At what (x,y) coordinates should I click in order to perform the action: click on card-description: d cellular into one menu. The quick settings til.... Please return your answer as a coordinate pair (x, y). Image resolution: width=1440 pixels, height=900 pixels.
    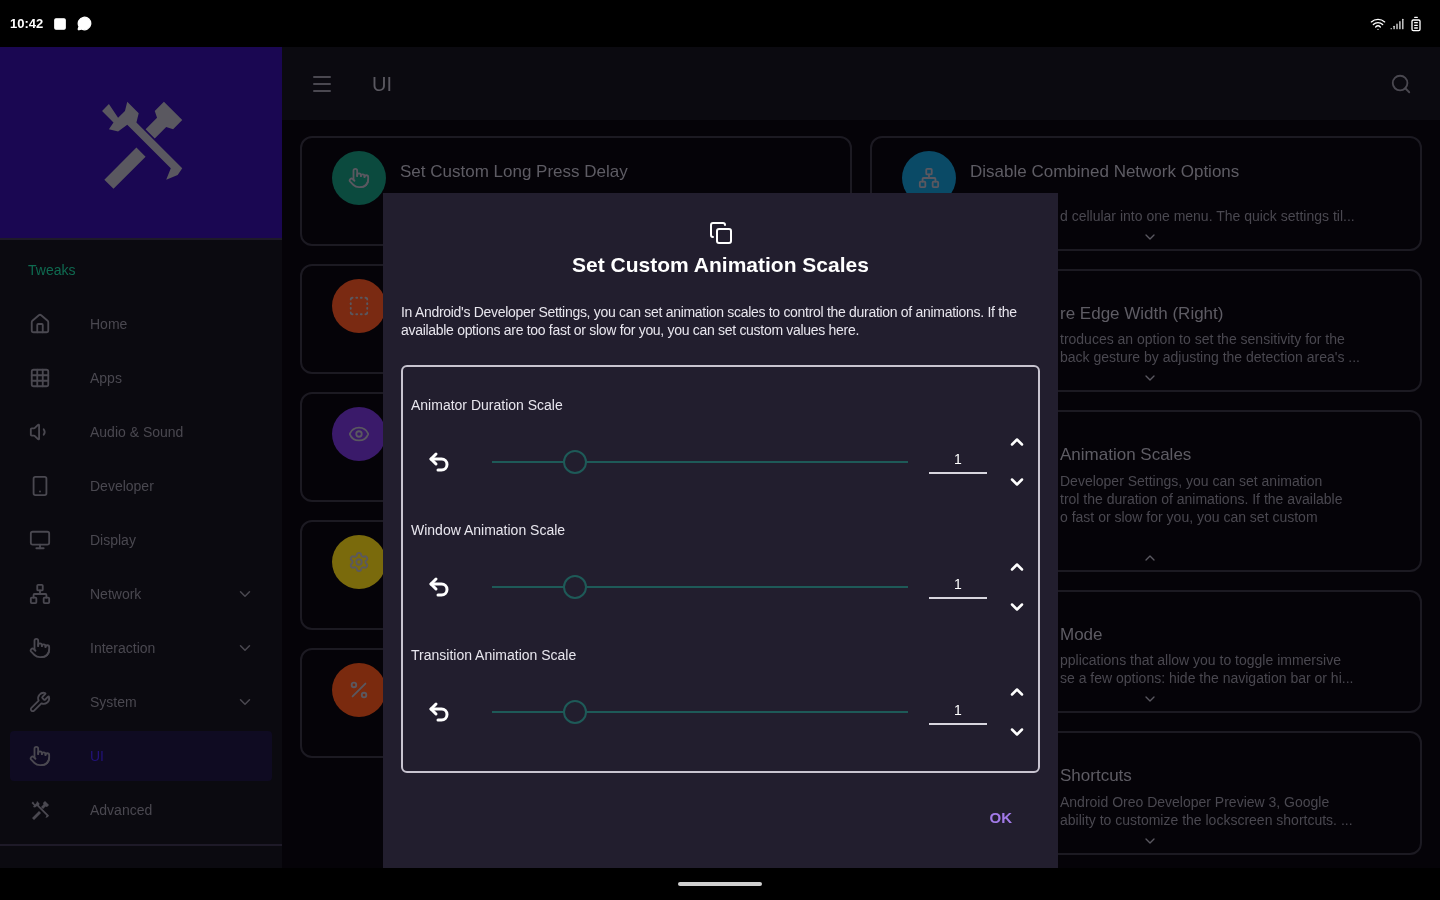
    Looking at the image, I should click on (1208, 215).